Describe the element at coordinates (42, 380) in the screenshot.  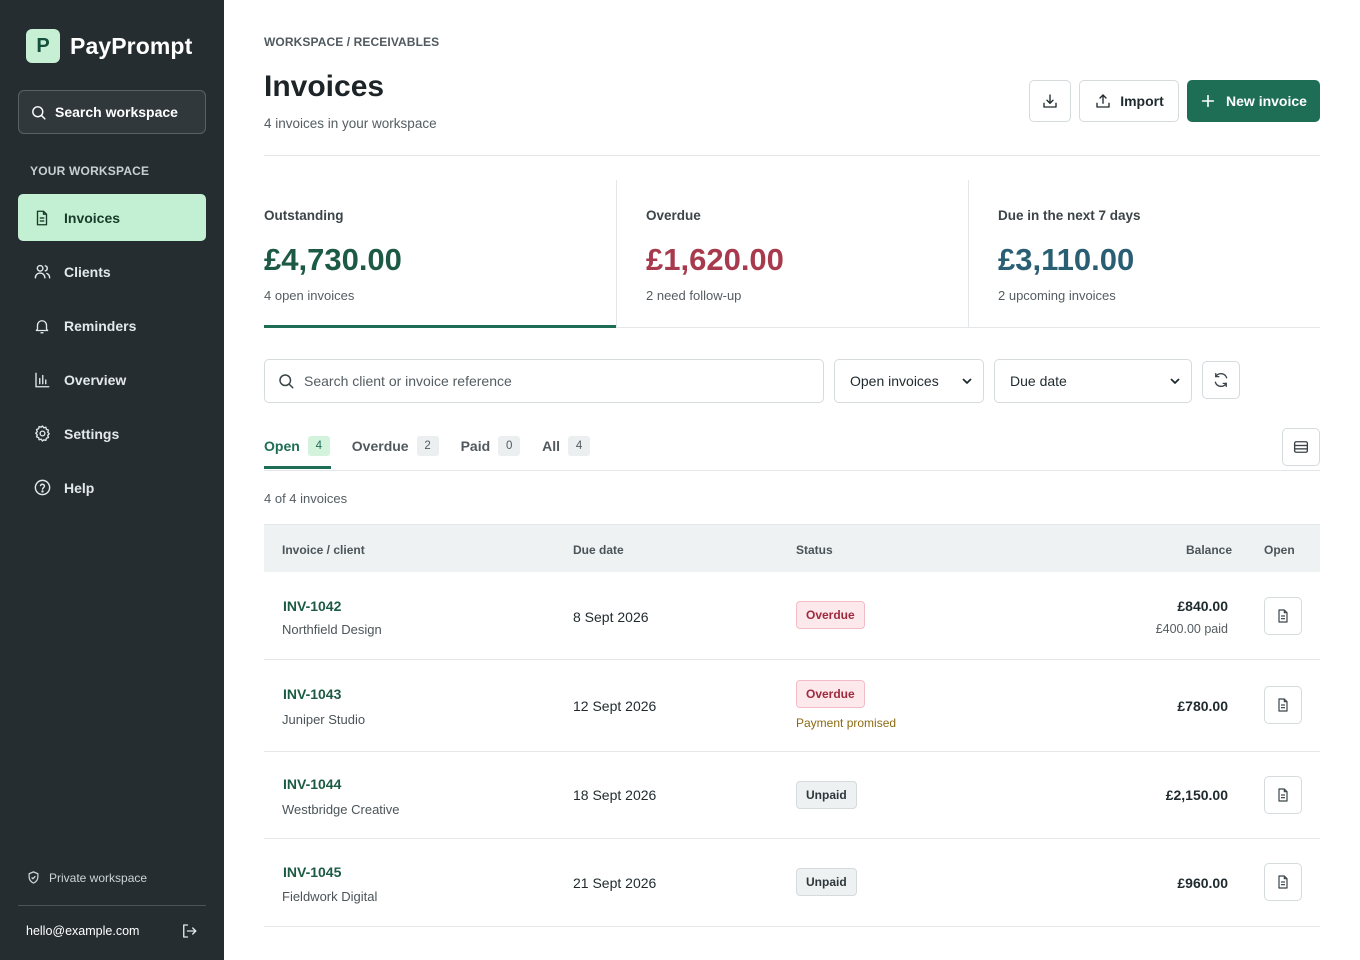
I see `bar-chart-icon` at that location.